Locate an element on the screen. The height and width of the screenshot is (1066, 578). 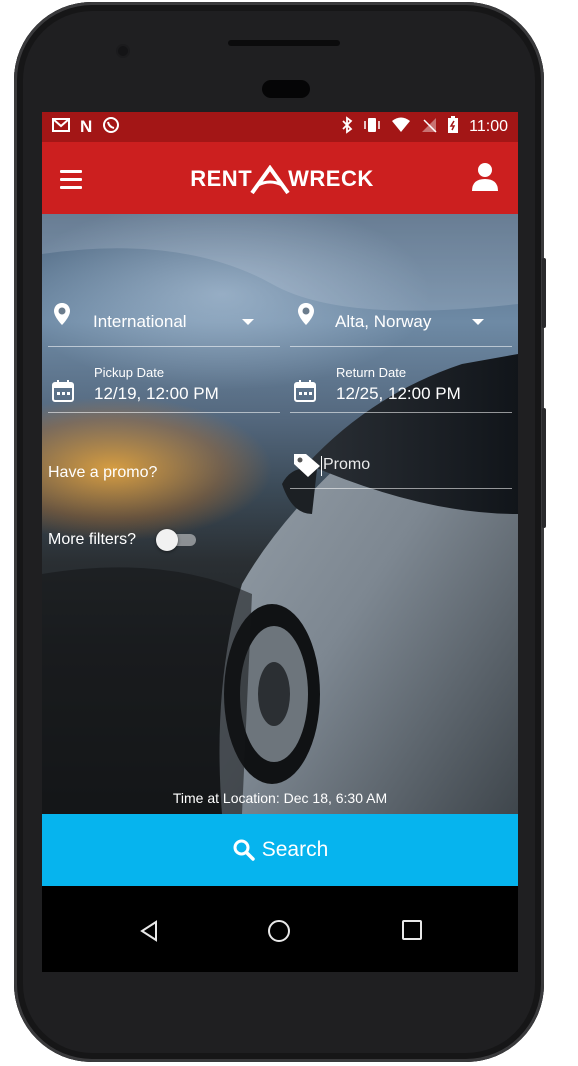
wifi-icon is located at coordinates (401, 127).